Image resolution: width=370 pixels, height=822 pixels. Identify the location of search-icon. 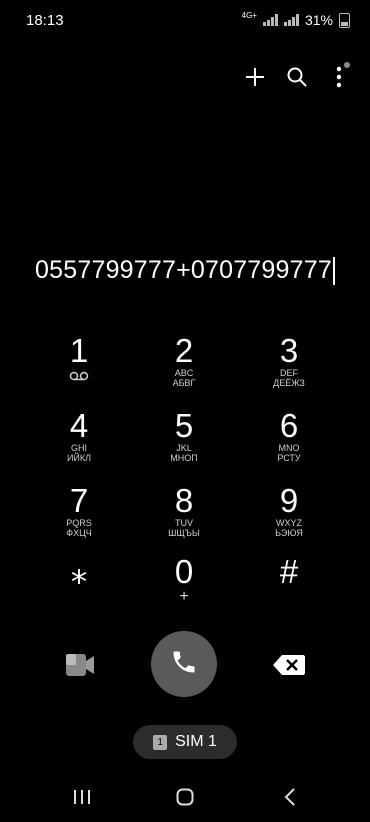
(297, 77).